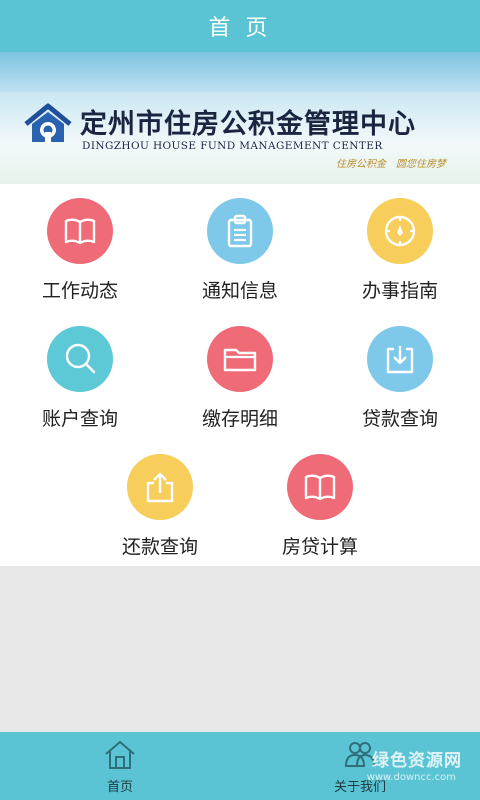 The image size is (480, 800). Describe the element at coordinates (248, 124) in the screenshot. I see `banner-title: 定州市住房公积金管理中心` at that location.